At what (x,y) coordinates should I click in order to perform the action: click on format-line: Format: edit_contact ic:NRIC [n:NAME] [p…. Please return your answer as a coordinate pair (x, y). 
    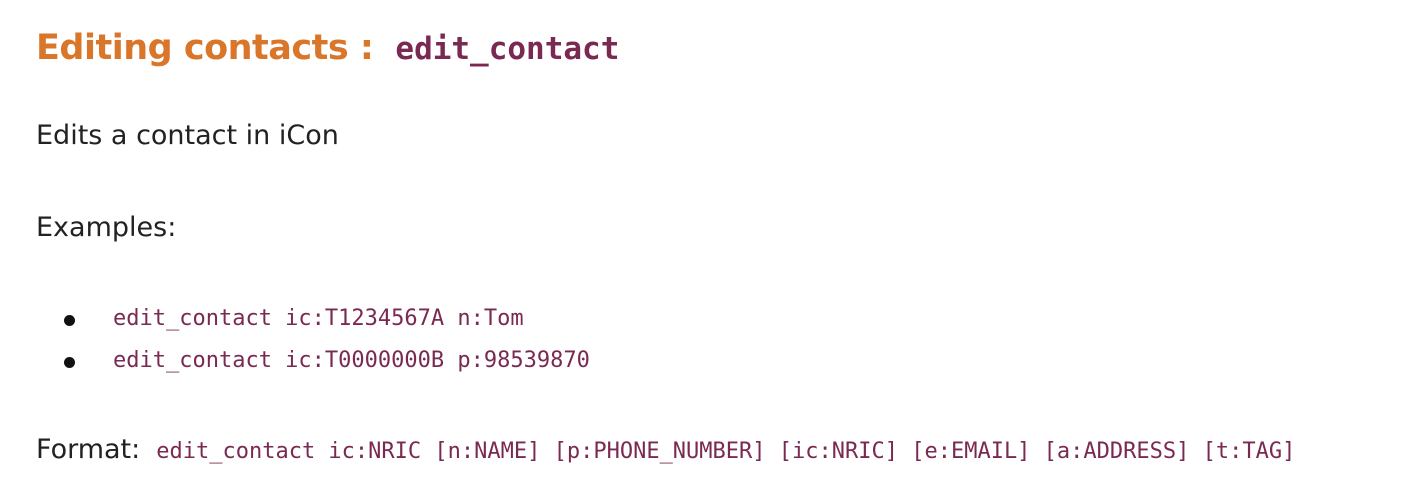
    Looking at the image, I should click on (665, 449).